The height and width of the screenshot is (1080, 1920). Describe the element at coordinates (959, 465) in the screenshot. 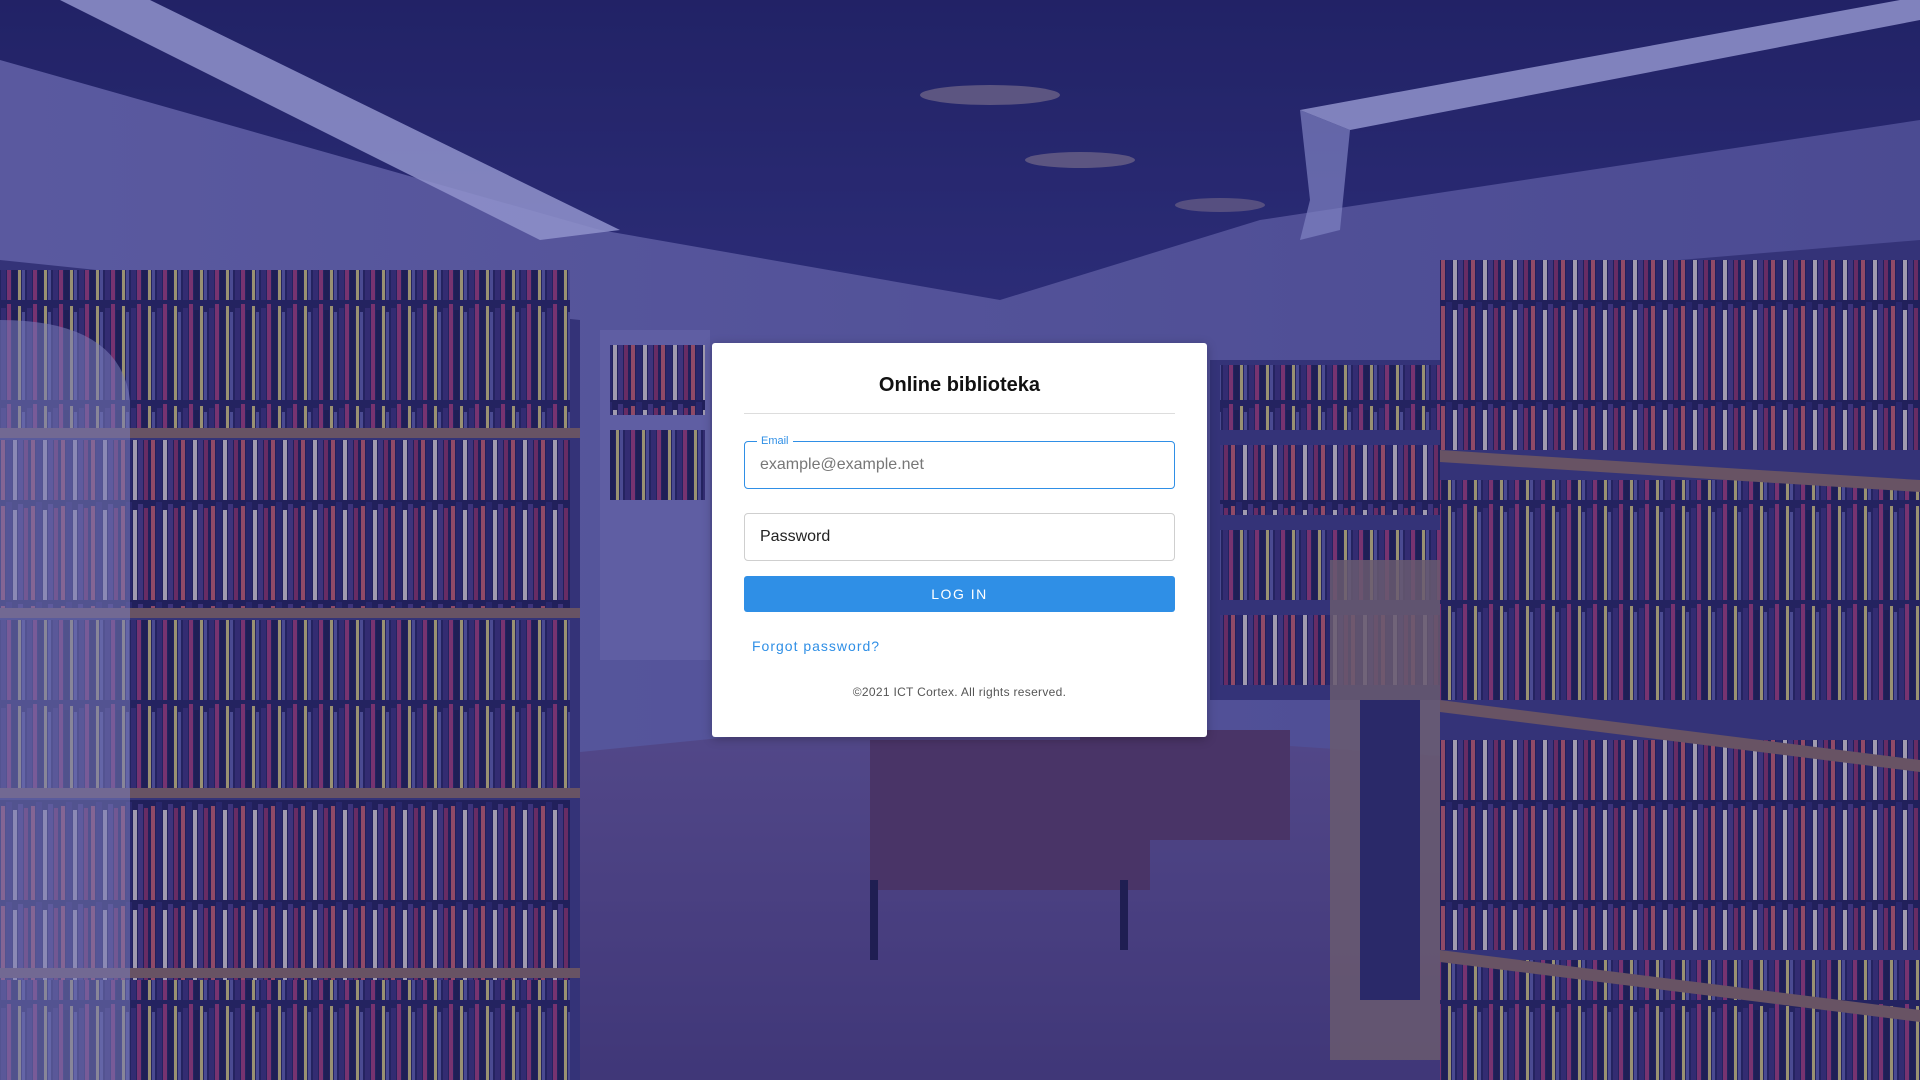

I see `email-input` at that location.